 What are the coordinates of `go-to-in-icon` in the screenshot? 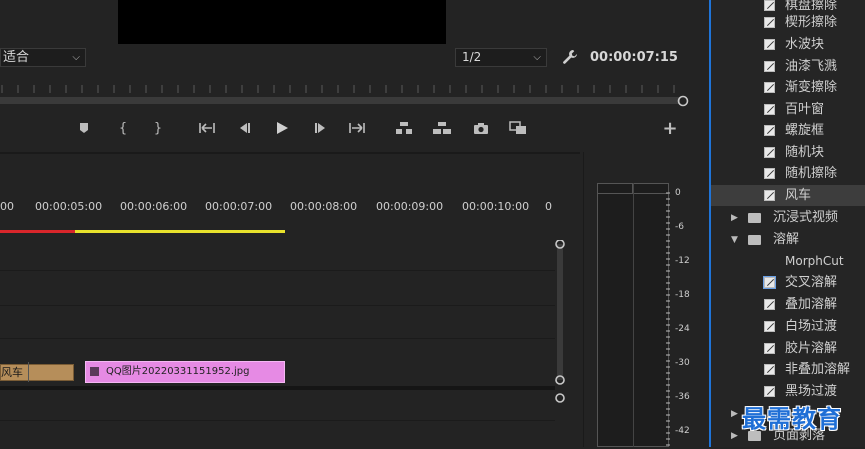 It's located at (207, 128).